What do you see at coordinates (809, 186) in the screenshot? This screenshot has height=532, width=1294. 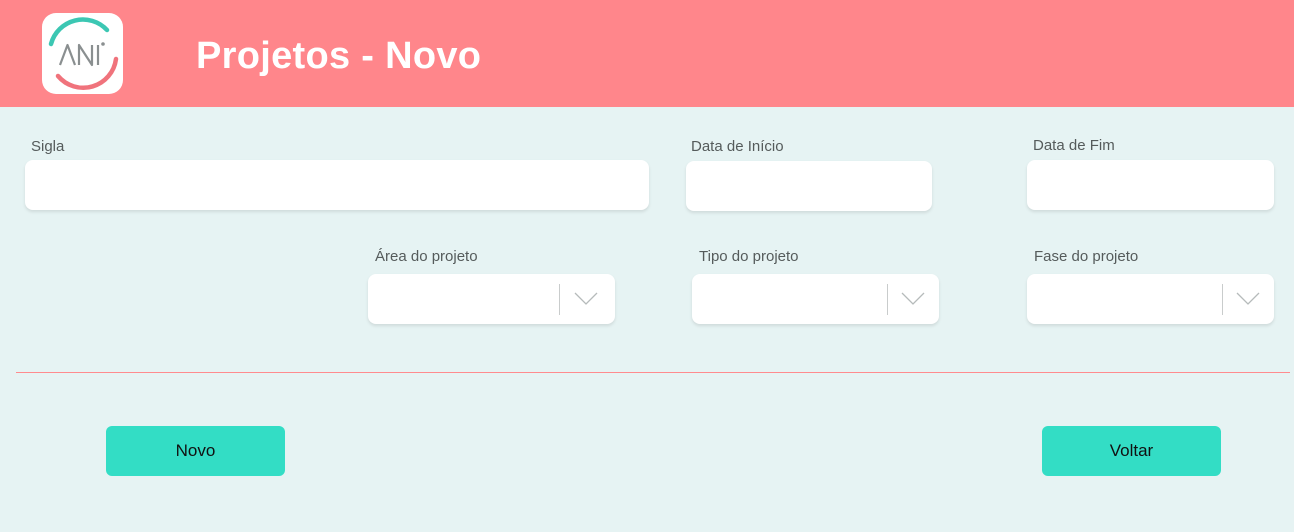 I see `data-inicio-field` at bounding box center [809, 186].